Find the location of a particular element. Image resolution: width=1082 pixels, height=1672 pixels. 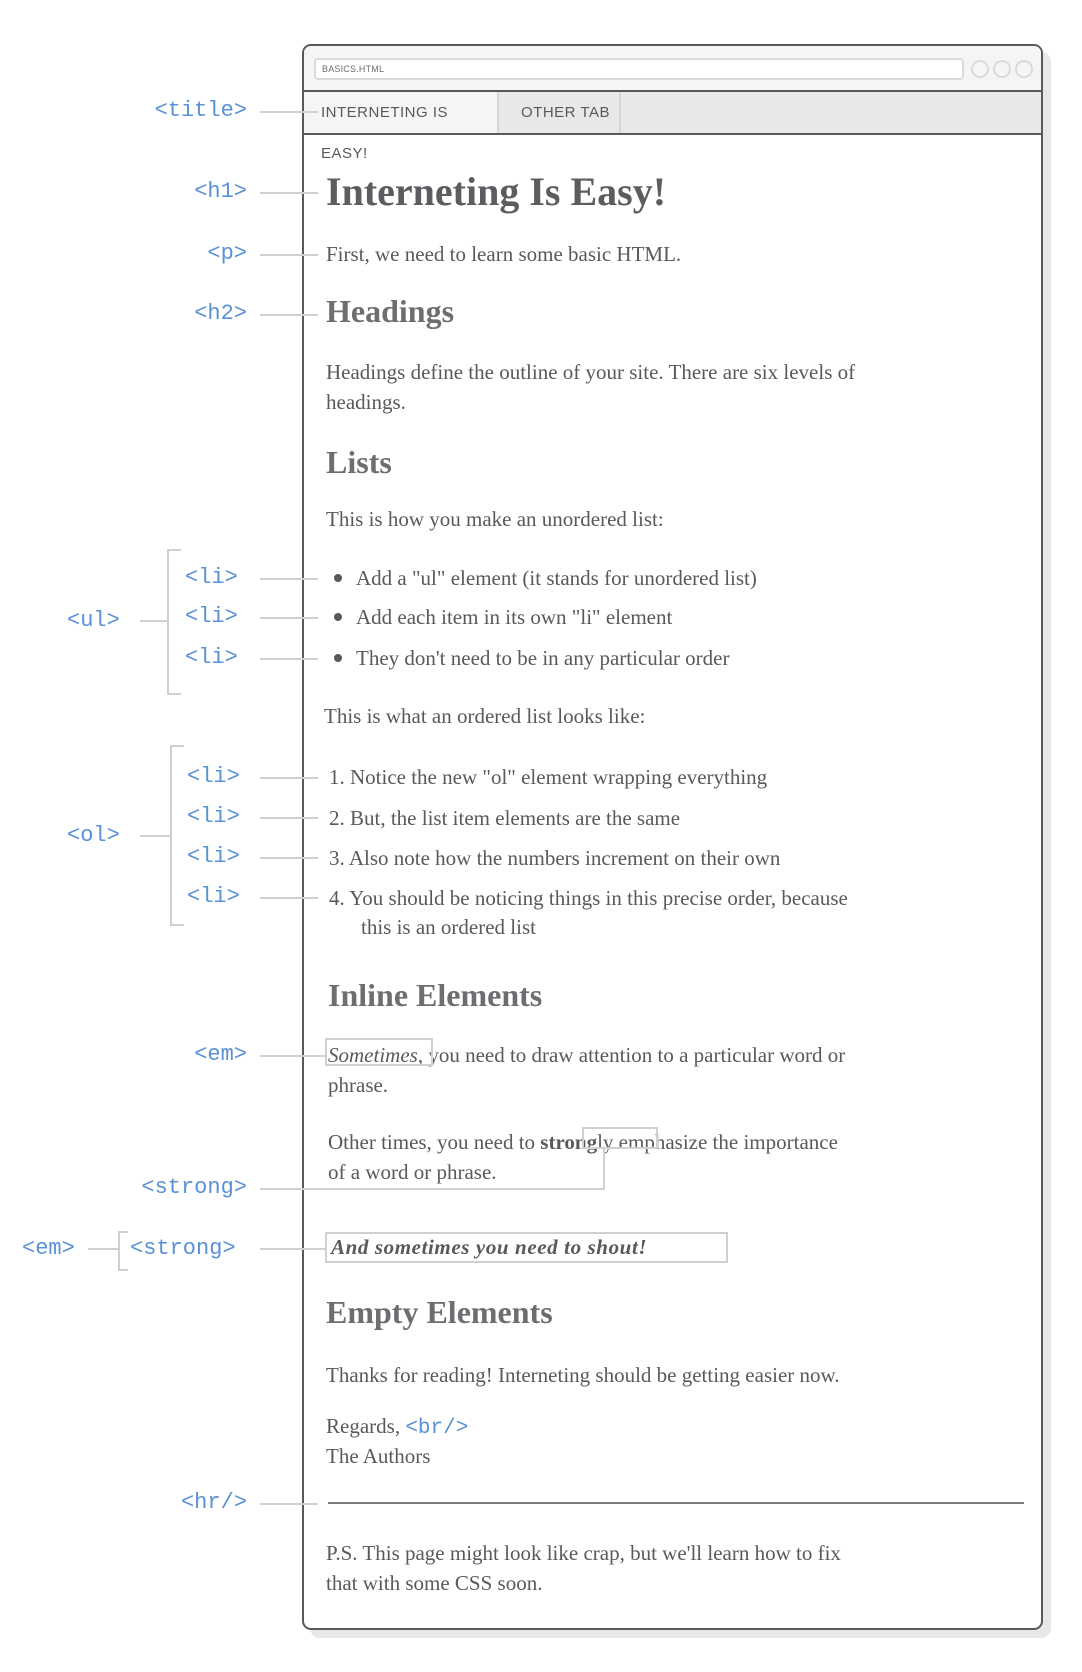

heading-lists: Lists is located at coordinates (359, 462).